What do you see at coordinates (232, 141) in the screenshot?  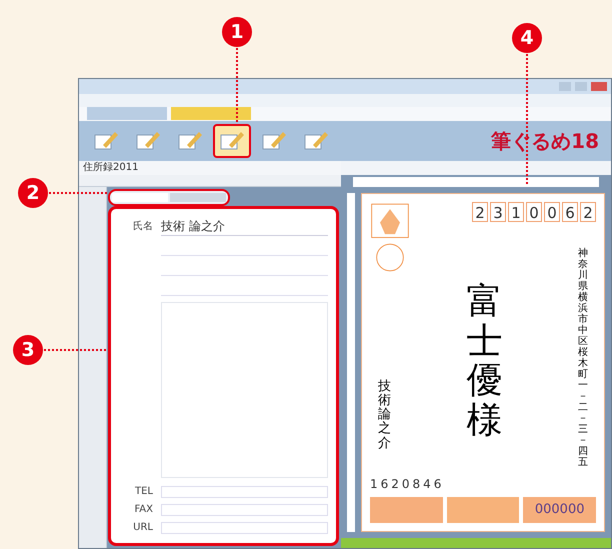 I see `toolbar-button` at bounding box center [232, 141].